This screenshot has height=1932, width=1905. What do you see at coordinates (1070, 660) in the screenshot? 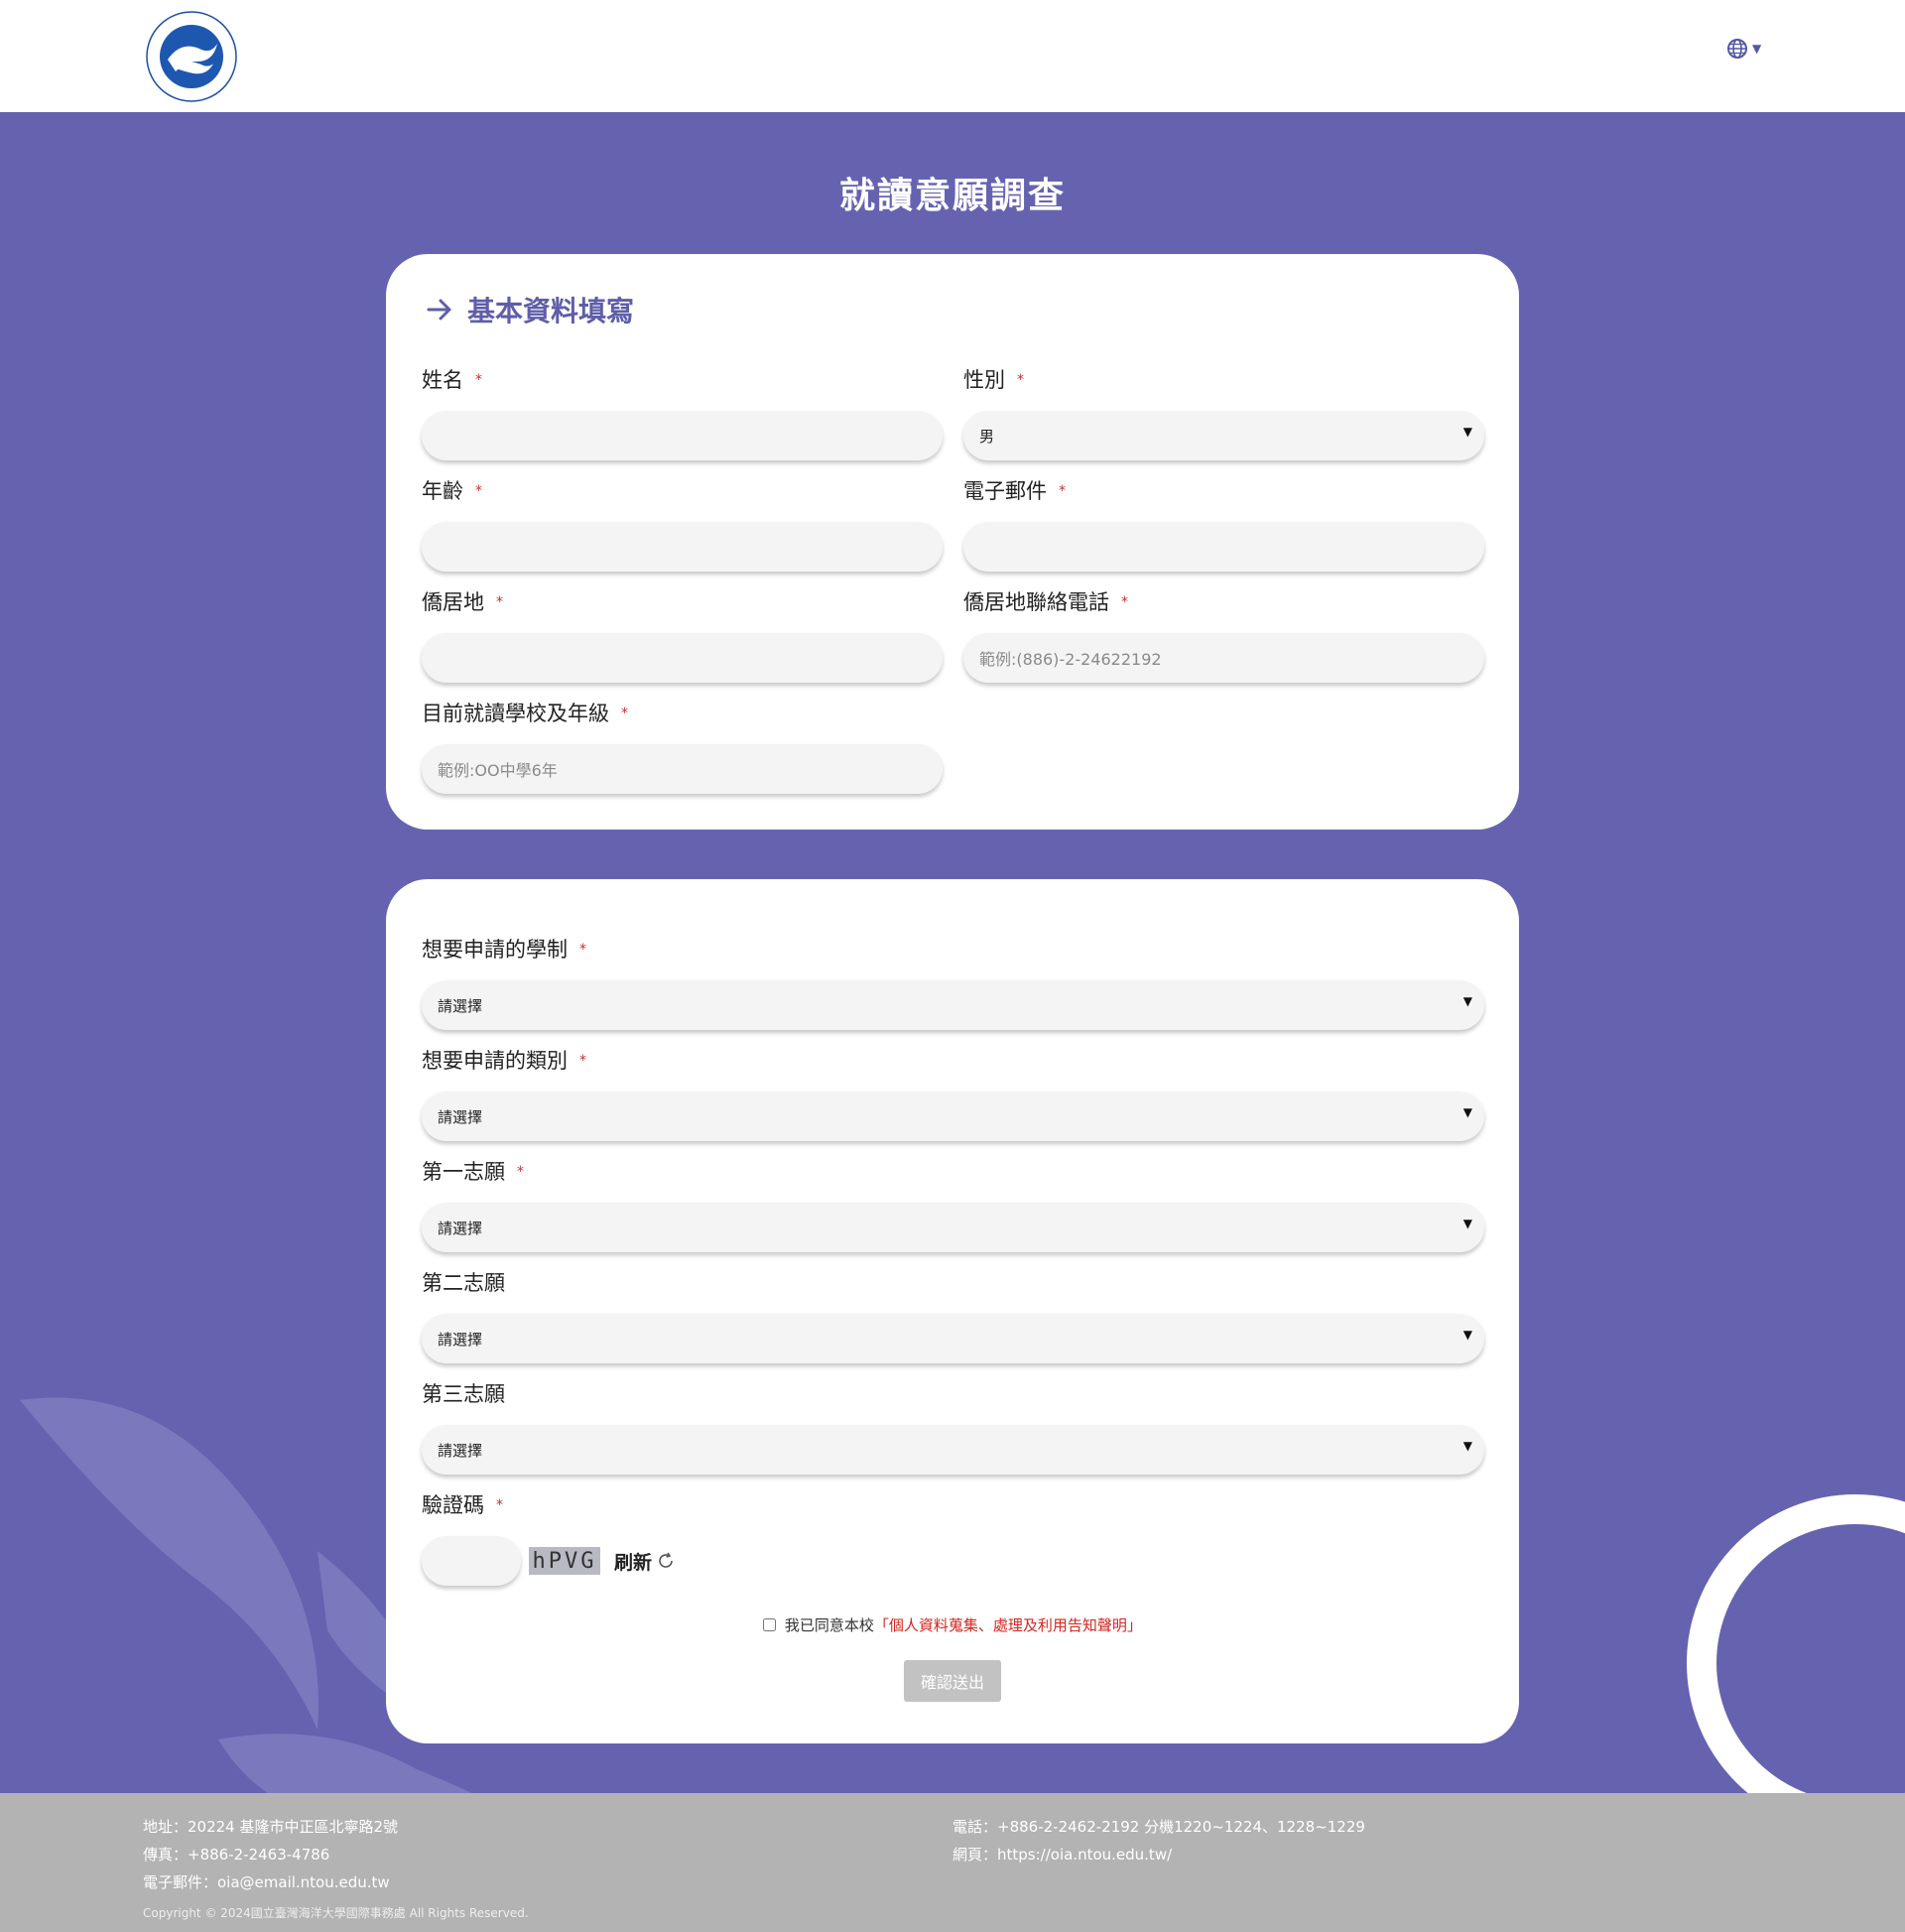
I see `phone-placeholder: 範例:(886)-2-24622192` at bounding box center [1070, 660].